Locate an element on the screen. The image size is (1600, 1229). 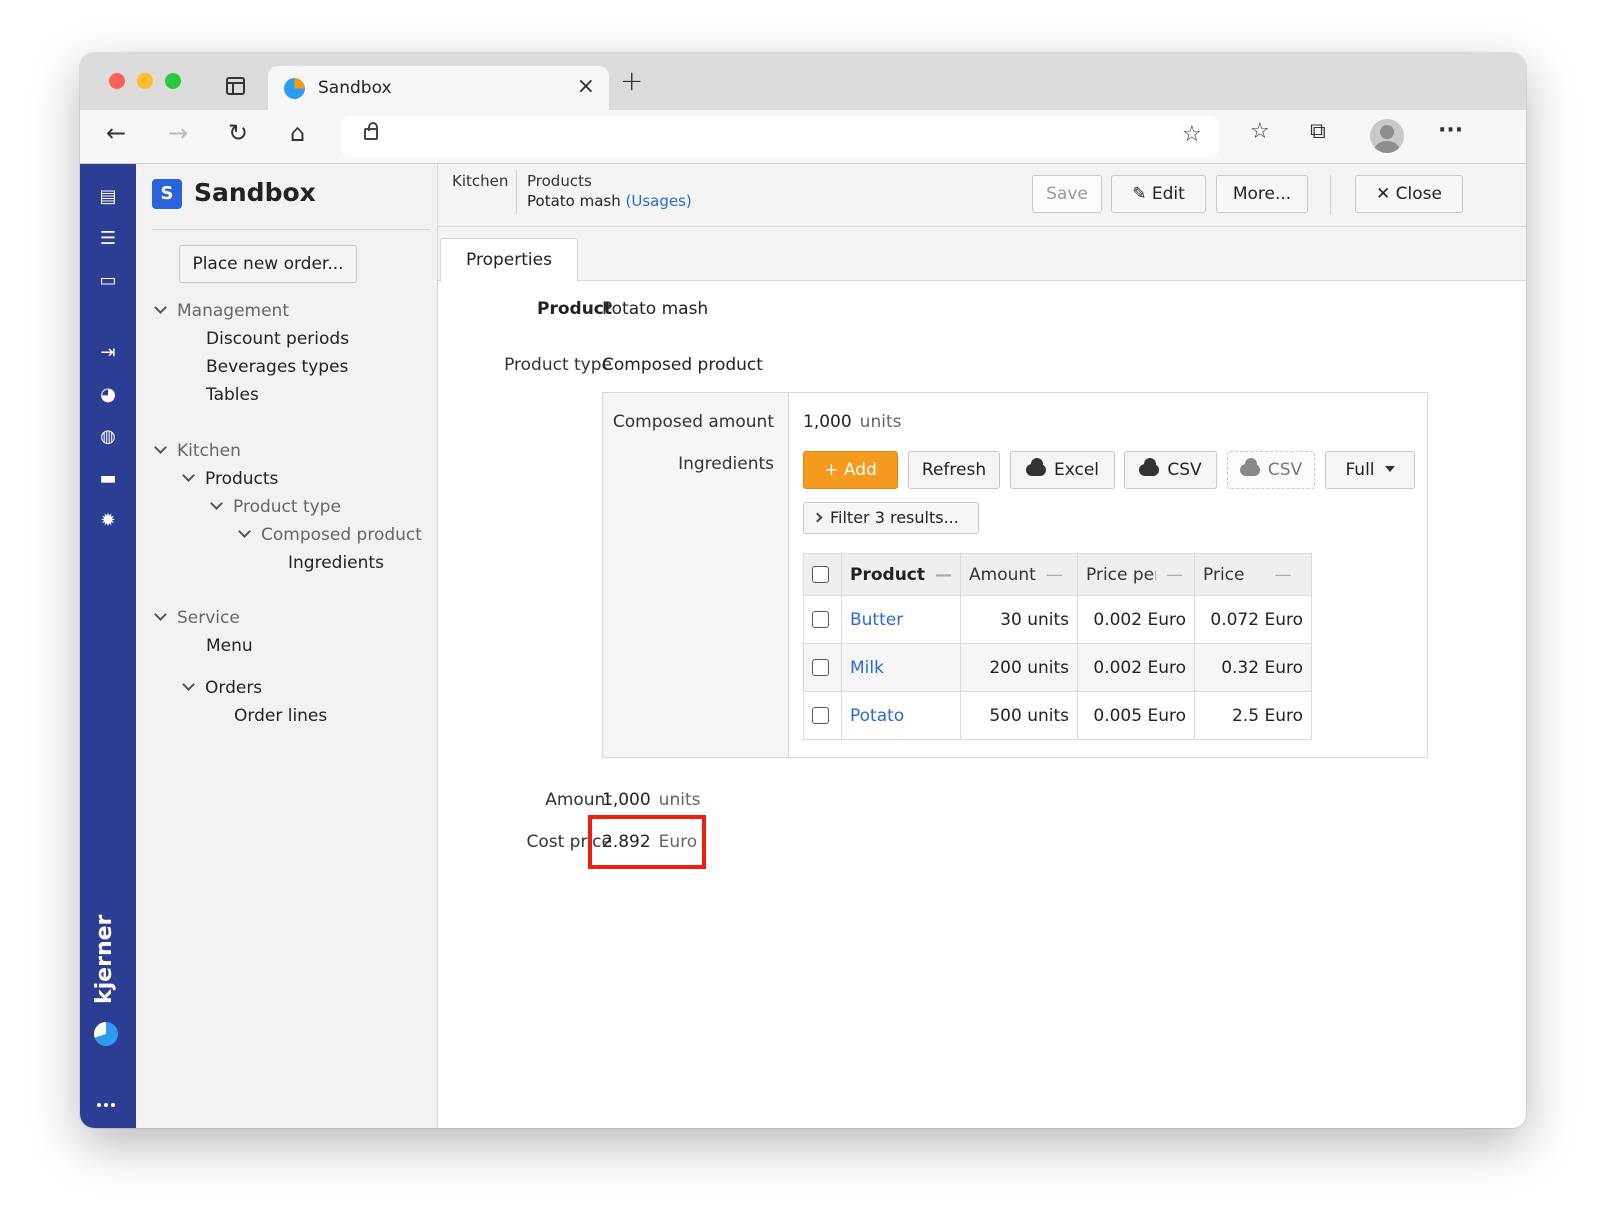
product-label: Product is located at coordinates (574, 309).